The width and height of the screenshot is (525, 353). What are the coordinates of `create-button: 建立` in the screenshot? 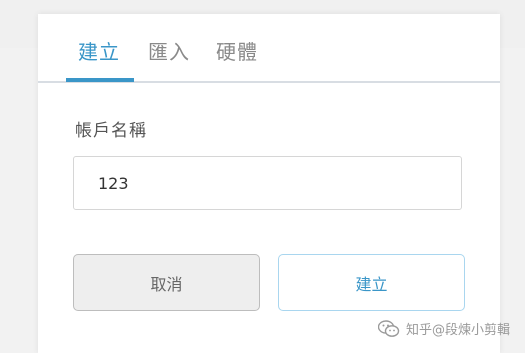 It's located at (371, 282).